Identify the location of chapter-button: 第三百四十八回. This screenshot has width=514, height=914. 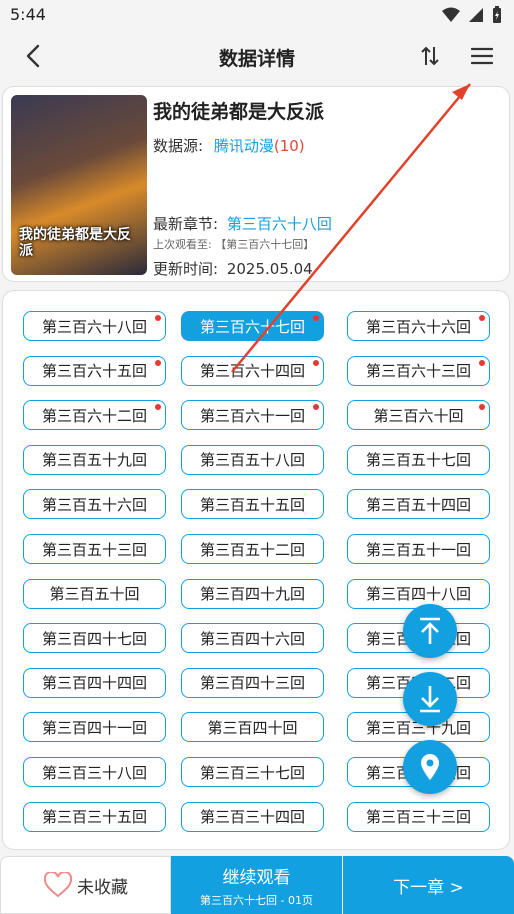
(418, 593).